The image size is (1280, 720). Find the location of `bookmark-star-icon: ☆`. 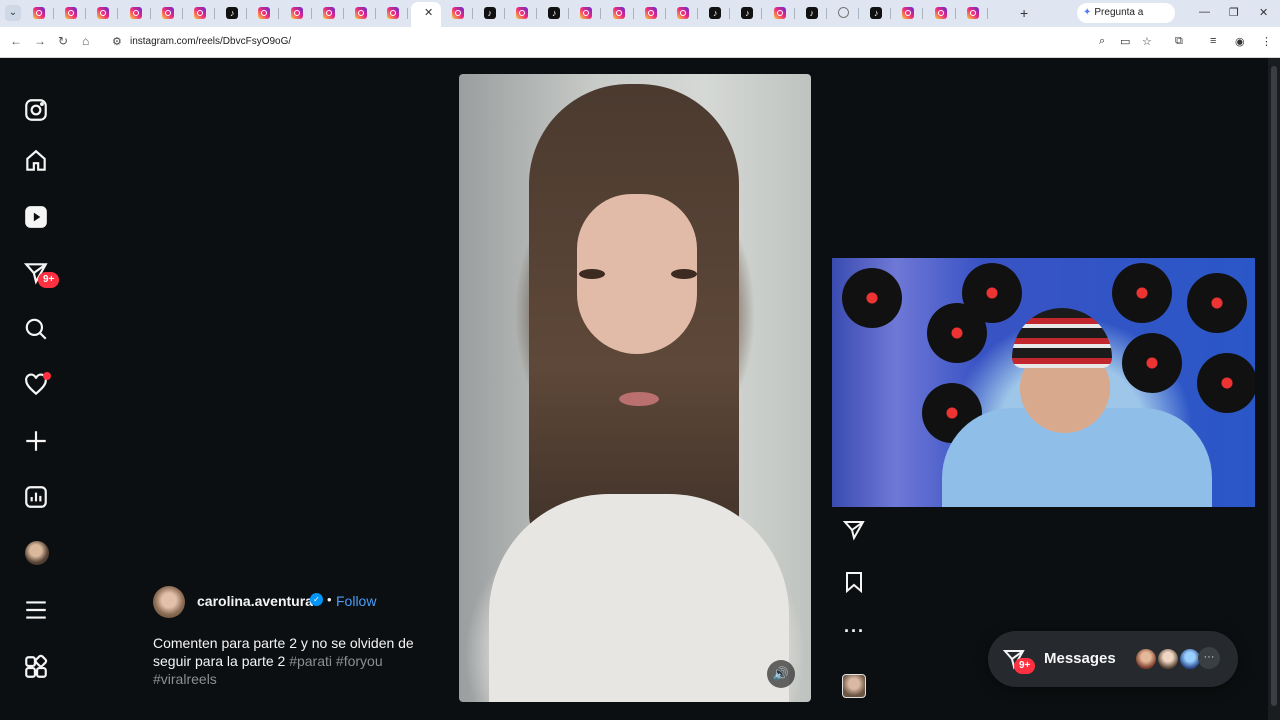

bookmark-star-icon: ☆ is located at coordinates (1147, 41).